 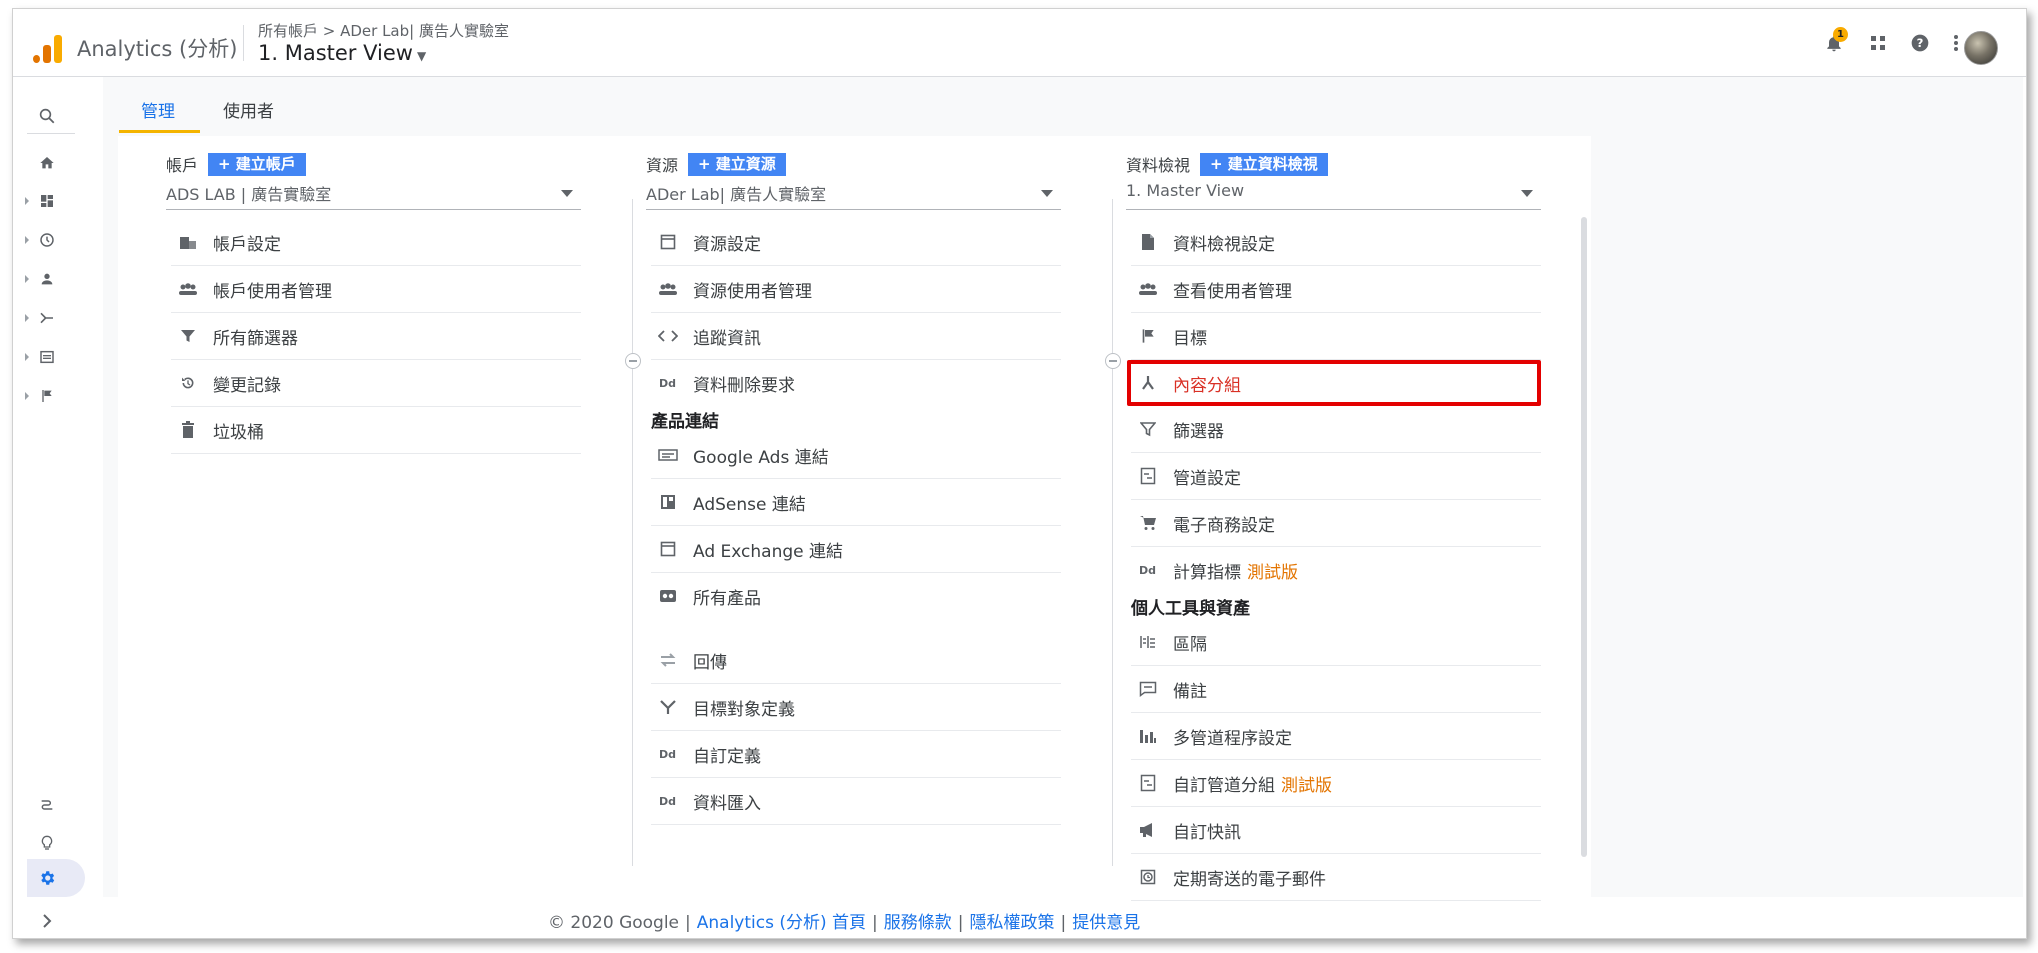 What do you see at coordinates (710, 662) in the screenshot?
I see `list-item-label: 回傳` at bounding box center [710, 662].